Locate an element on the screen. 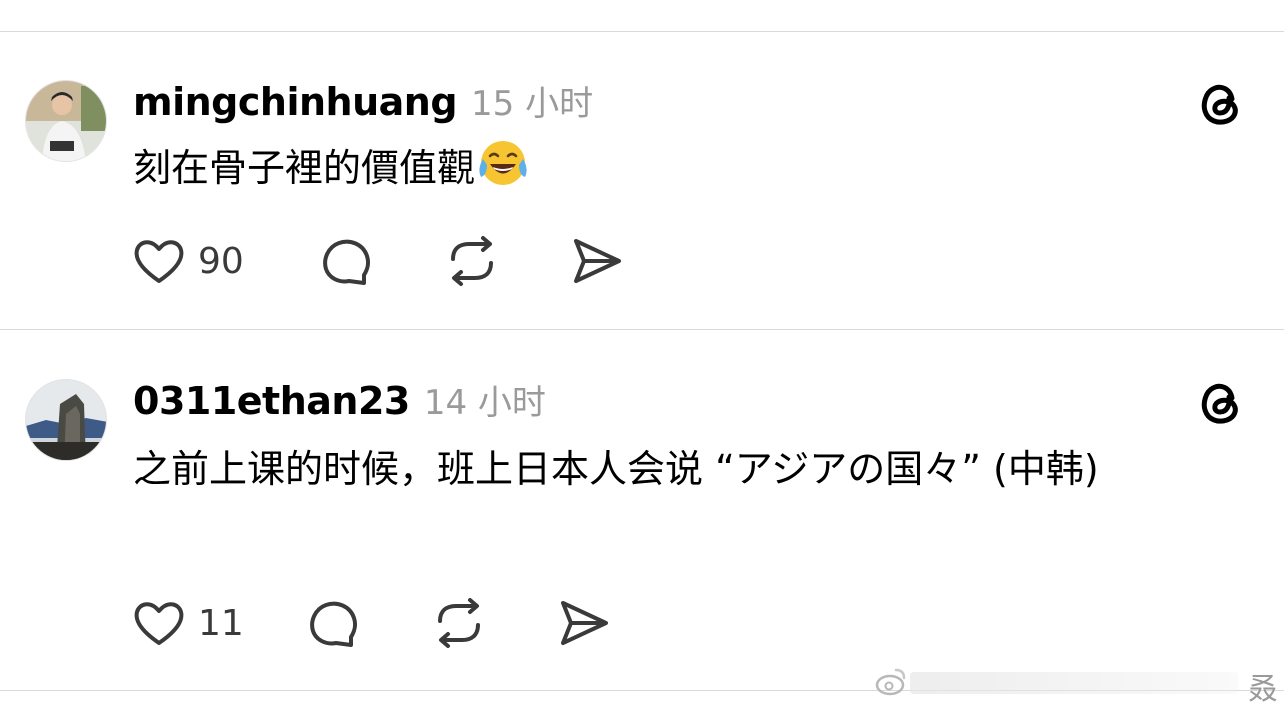 The height and width of the screenshot is (714, 1284). weibo-logo-icon is located at coordinates (890, 682).